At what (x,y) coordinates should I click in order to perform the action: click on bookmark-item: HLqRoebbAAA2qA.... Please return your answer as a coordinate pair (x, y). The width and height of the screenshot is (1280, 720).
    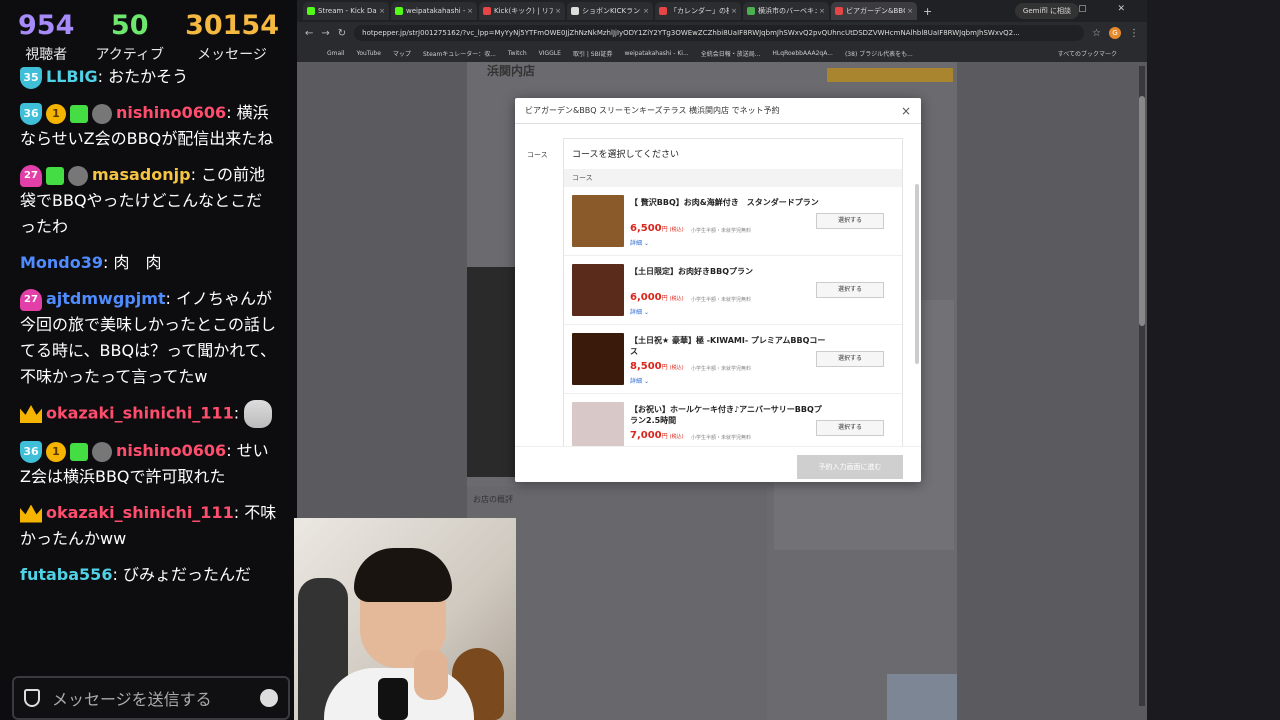
    Looking at the image, I should click on (802, 53).